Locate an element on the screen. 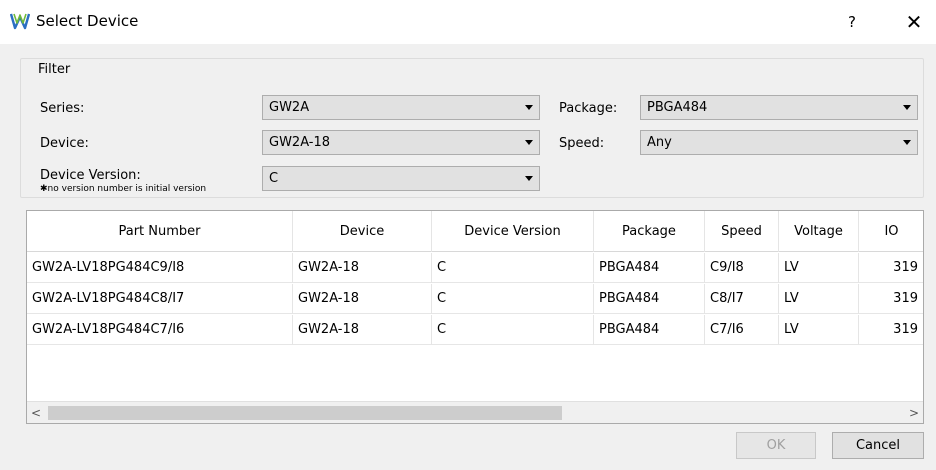 This screenshot has width=936, height=470. speed-select: Any is located at coordinates (779, 142).